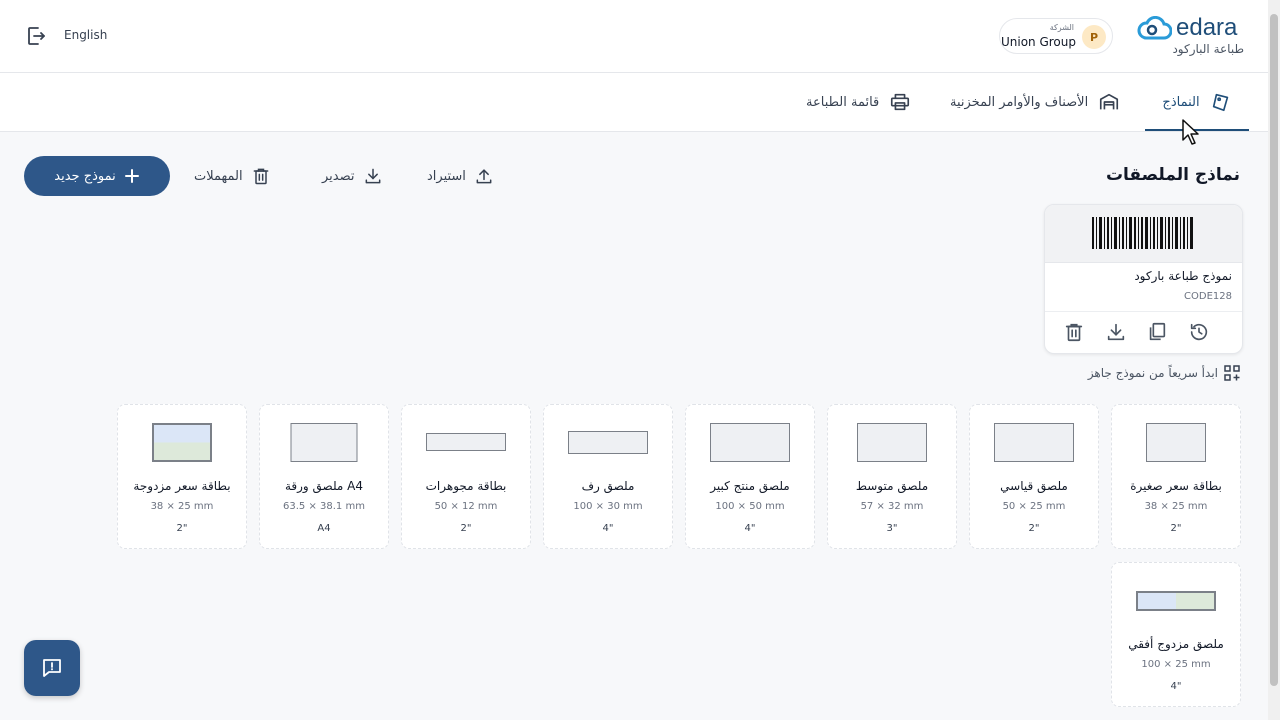 Image resolution: width=1280 pixels, height=720 pixels. Describe the element at coordinates (1183, 276) in the screenshot. I see `template-name: نموذج طباعة باركود` at that location.